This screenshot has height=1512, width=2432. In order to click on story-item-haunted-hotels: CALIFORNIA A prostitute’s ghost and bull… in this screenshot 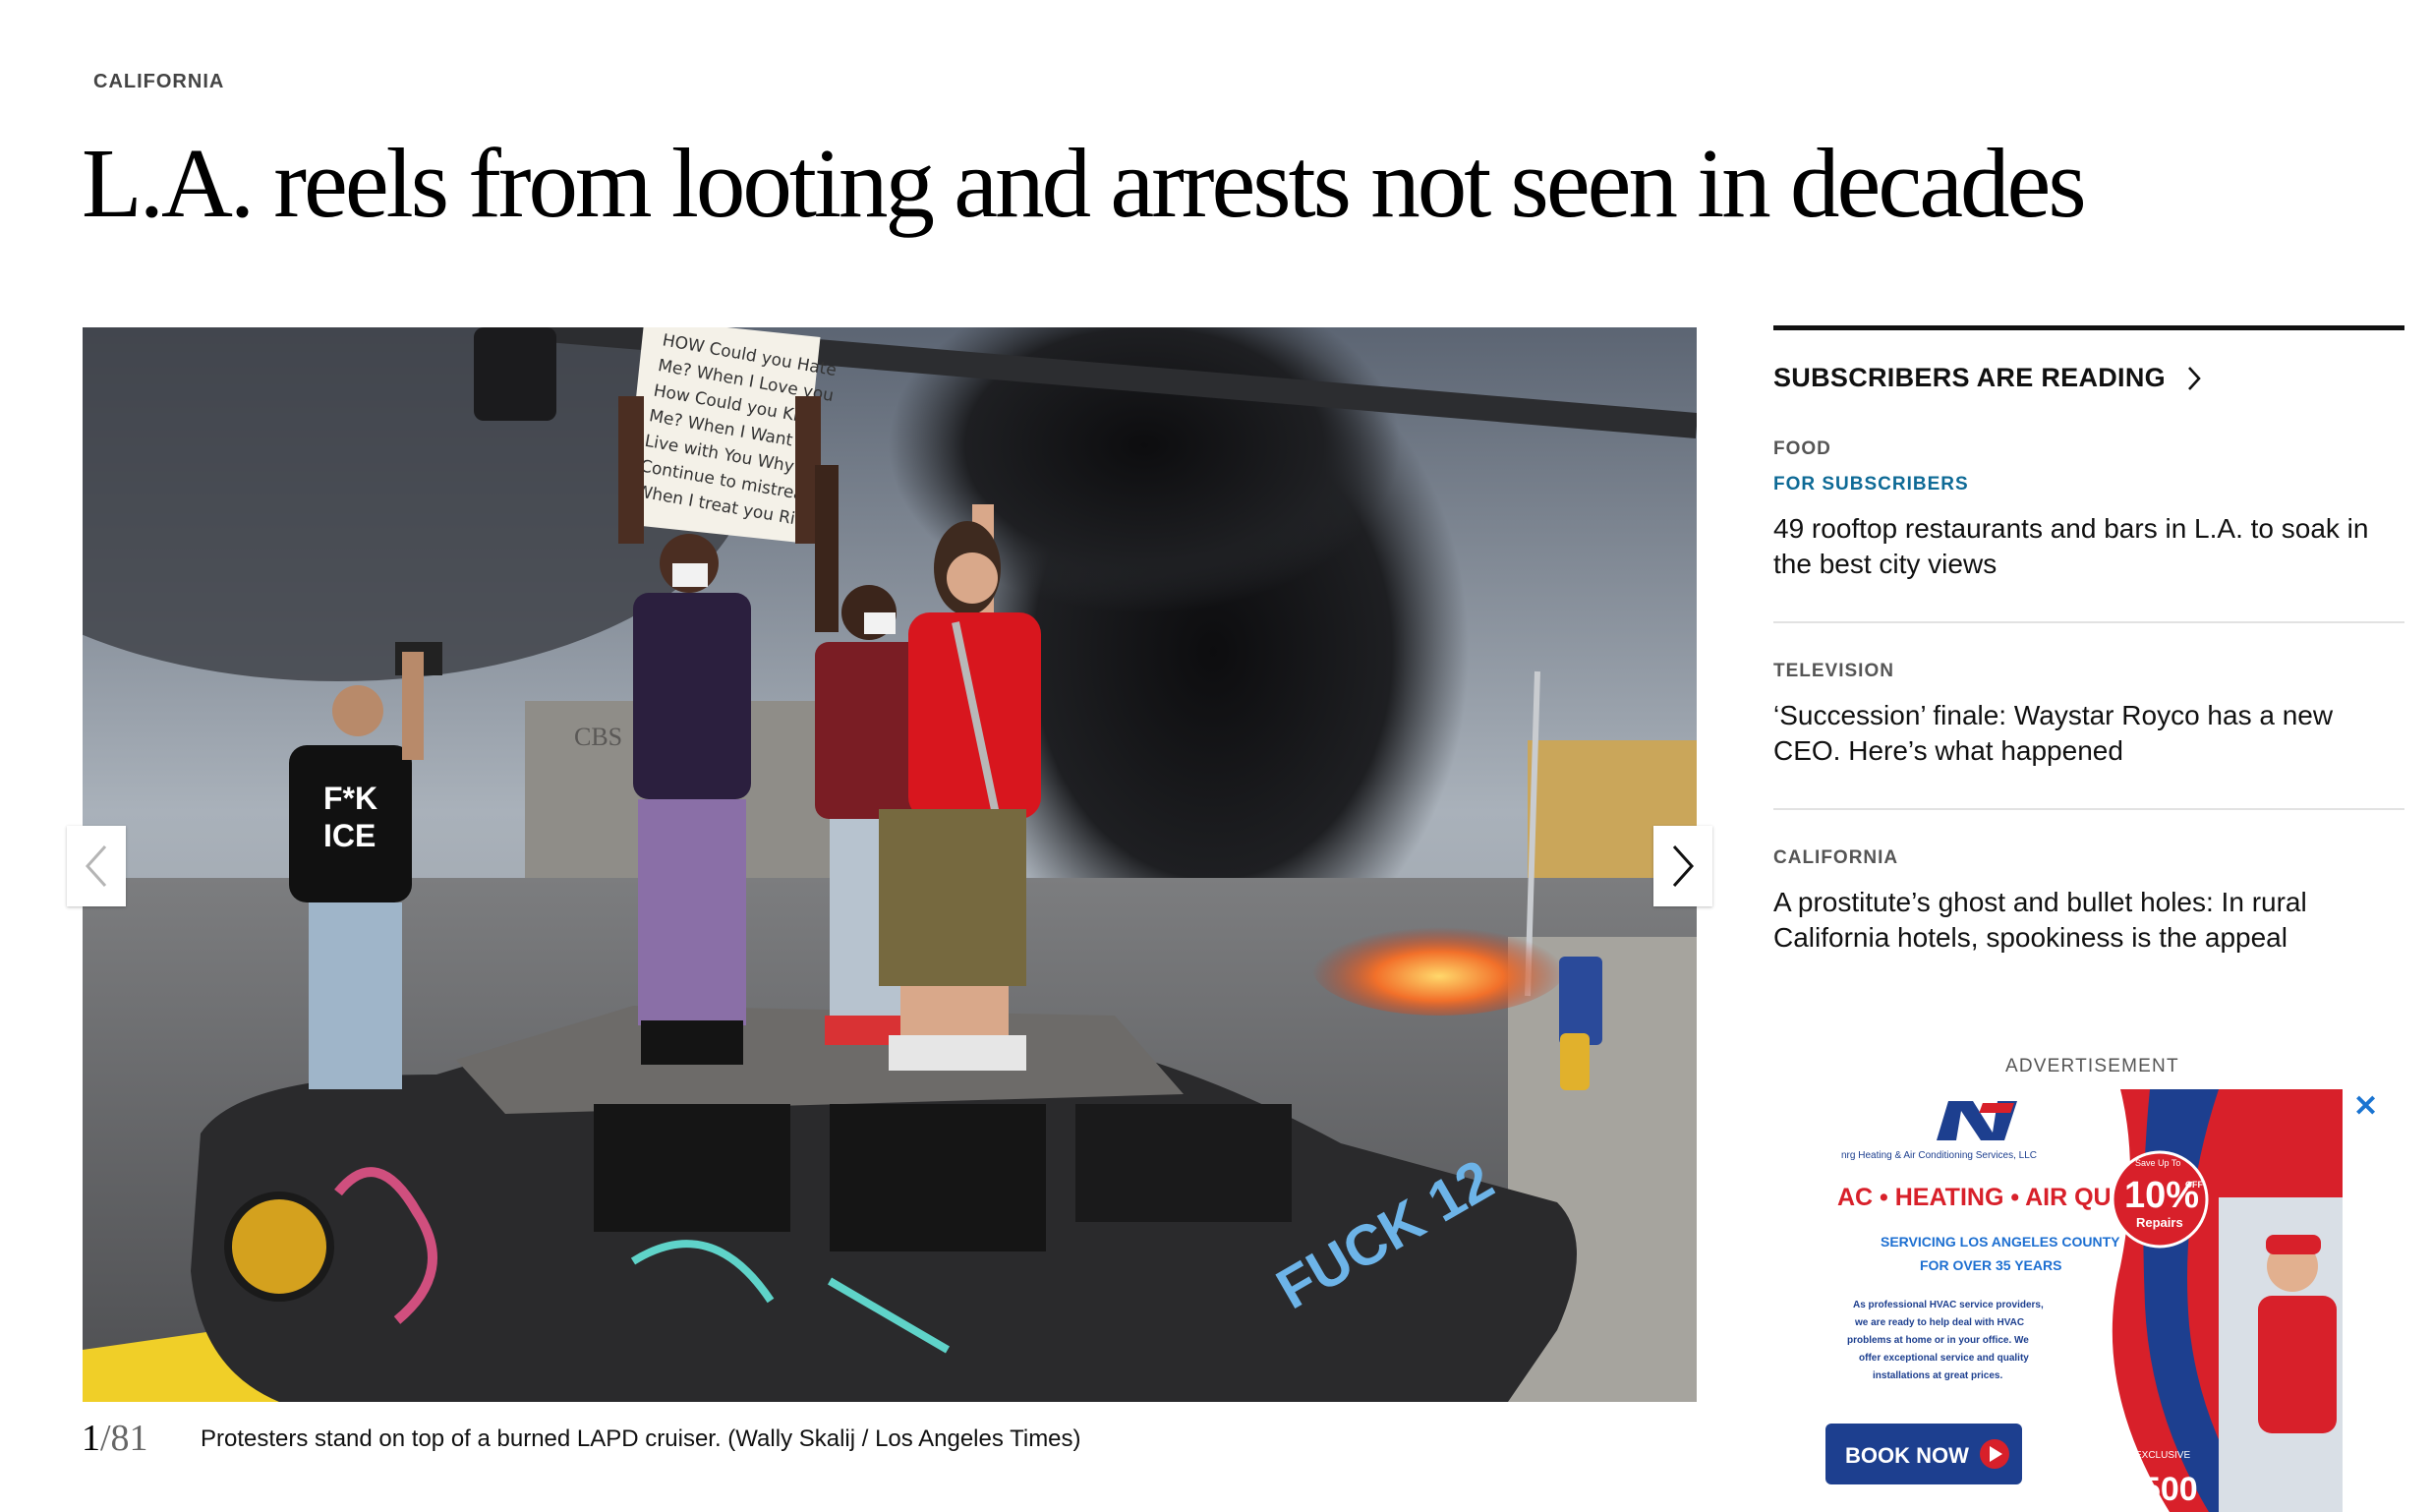, I will do `click(2088, 921)`.